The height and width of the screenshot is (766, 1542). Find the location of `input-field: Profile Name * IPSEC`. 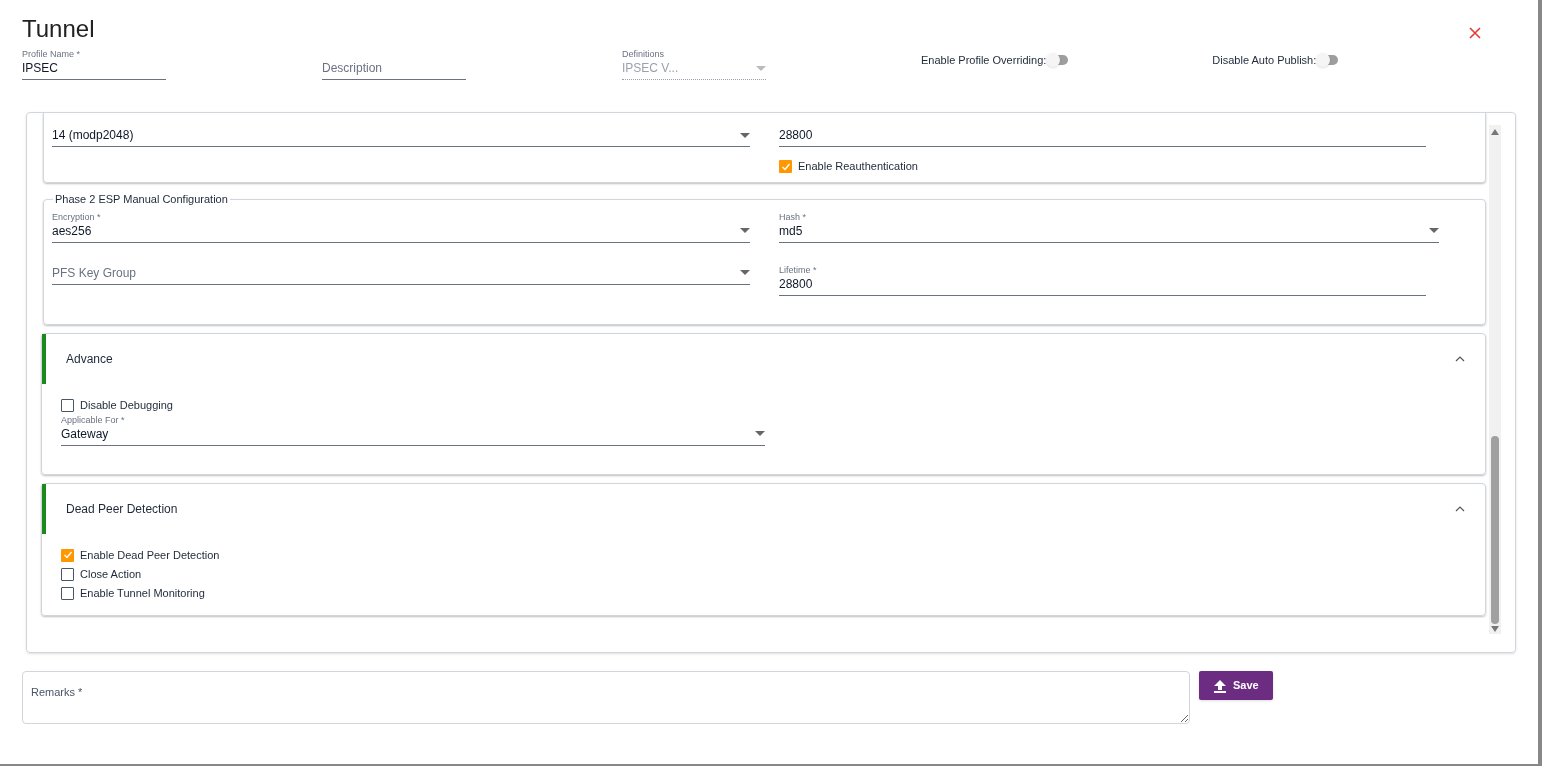

input-field: Profile Name * IPSEC is located at coordinates (94, 64).